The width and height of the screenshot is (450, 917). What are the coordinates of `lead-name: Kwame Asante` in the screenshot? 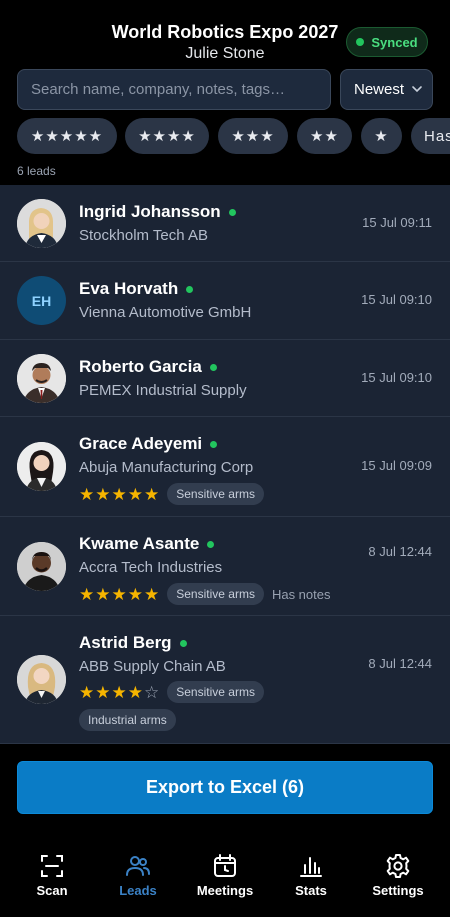 It's located at (147, 544).